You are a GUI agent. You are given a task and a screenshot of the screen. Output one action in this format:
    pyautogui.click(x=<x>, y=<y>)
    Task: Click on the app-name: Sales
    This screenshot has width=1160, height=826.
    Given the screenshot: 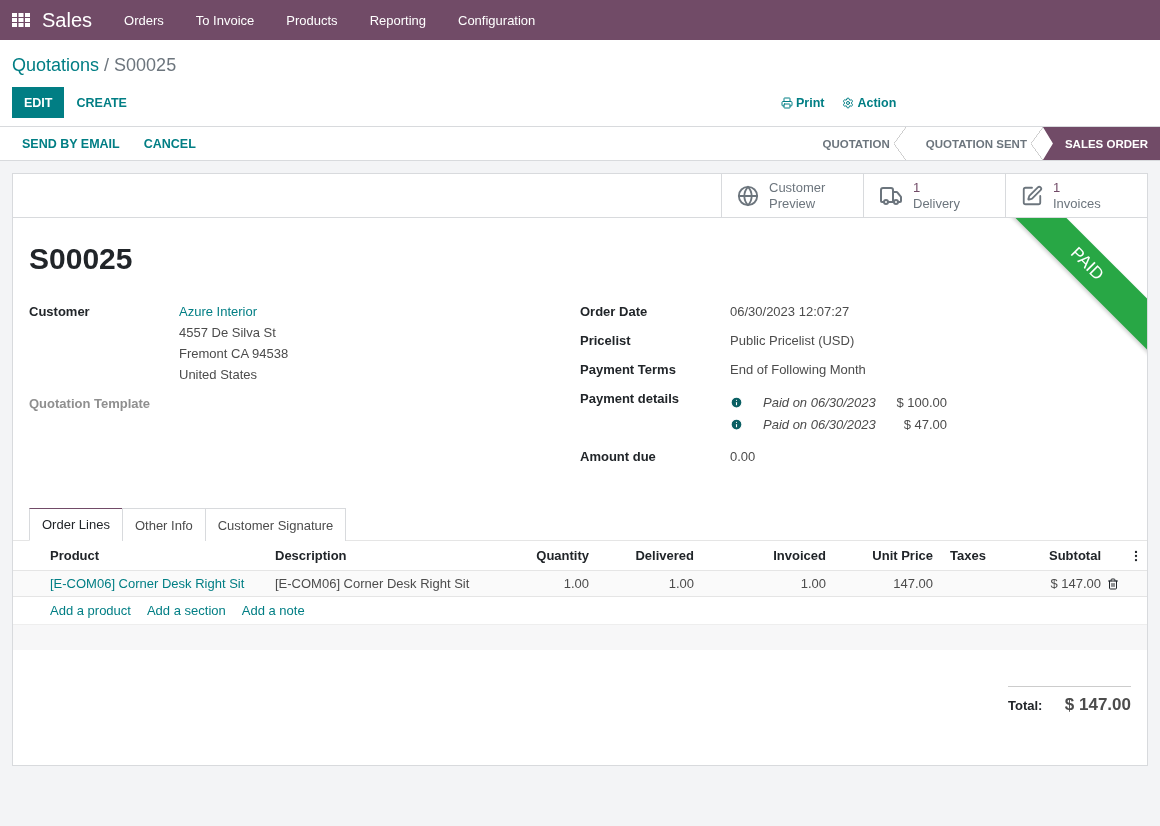 What is the action you would take?
    pyautogui.click(x=67, y=20)
    